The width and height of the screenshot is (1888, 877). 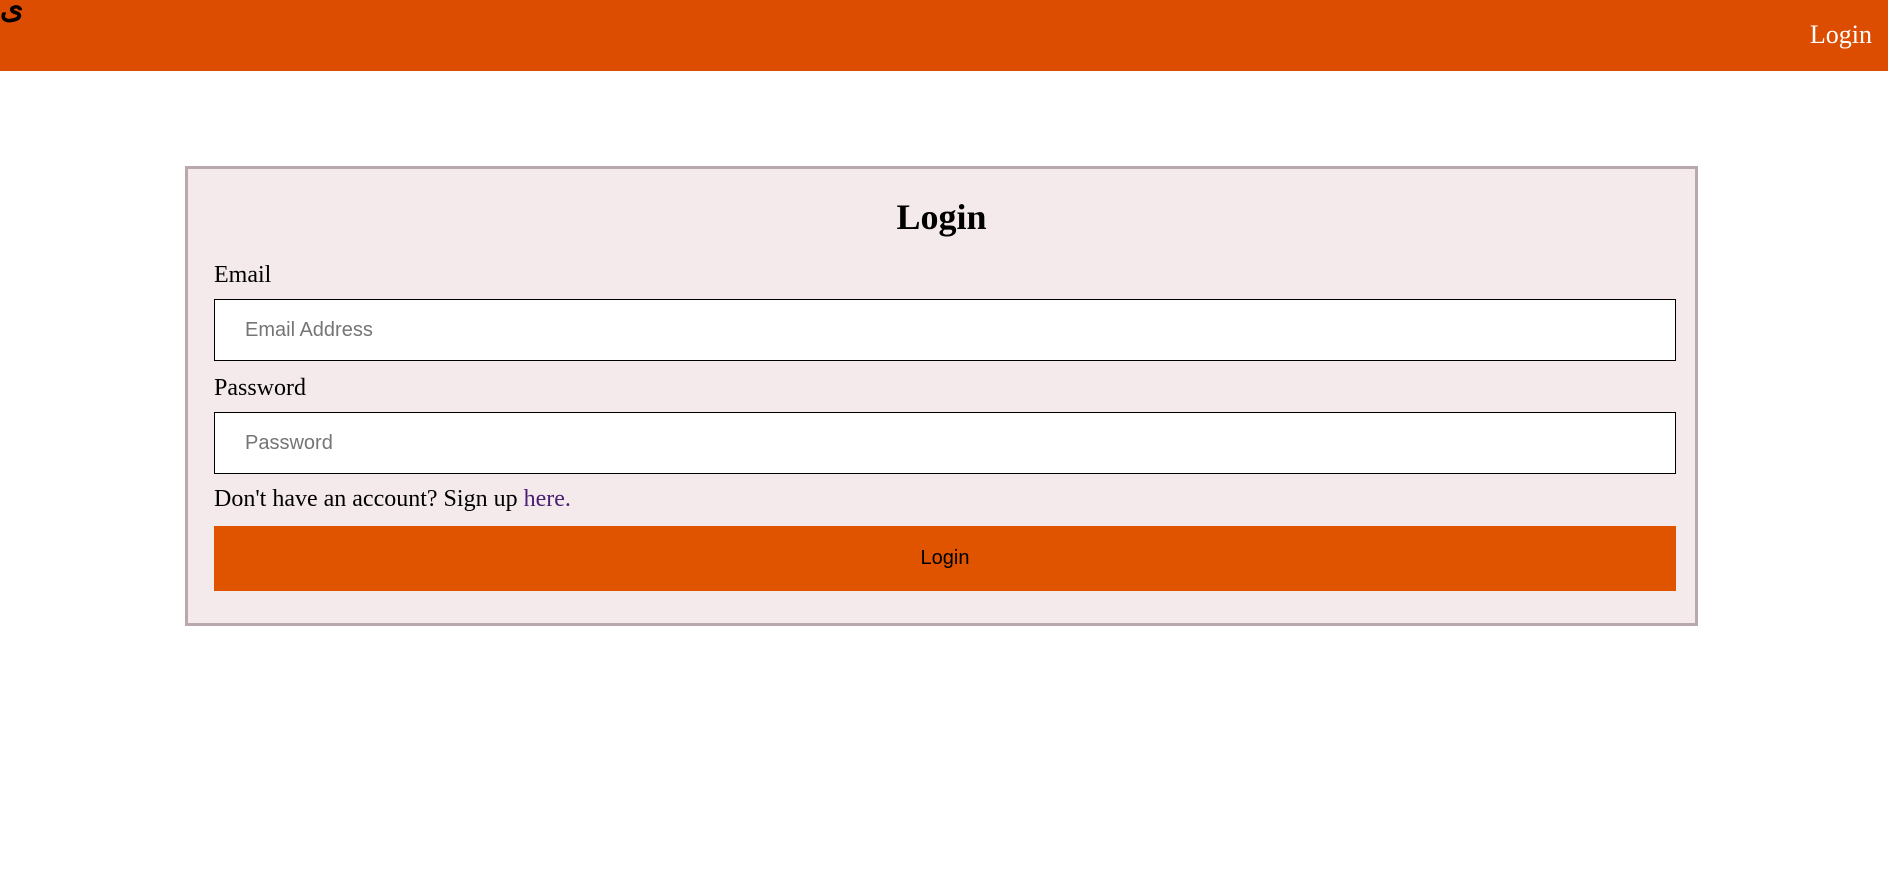 What do you see at coordinates (369, 499) in the screenshot?
I see `signup-prompt-text: Don't have an account? Sign up` at bounding box center [369, 499].